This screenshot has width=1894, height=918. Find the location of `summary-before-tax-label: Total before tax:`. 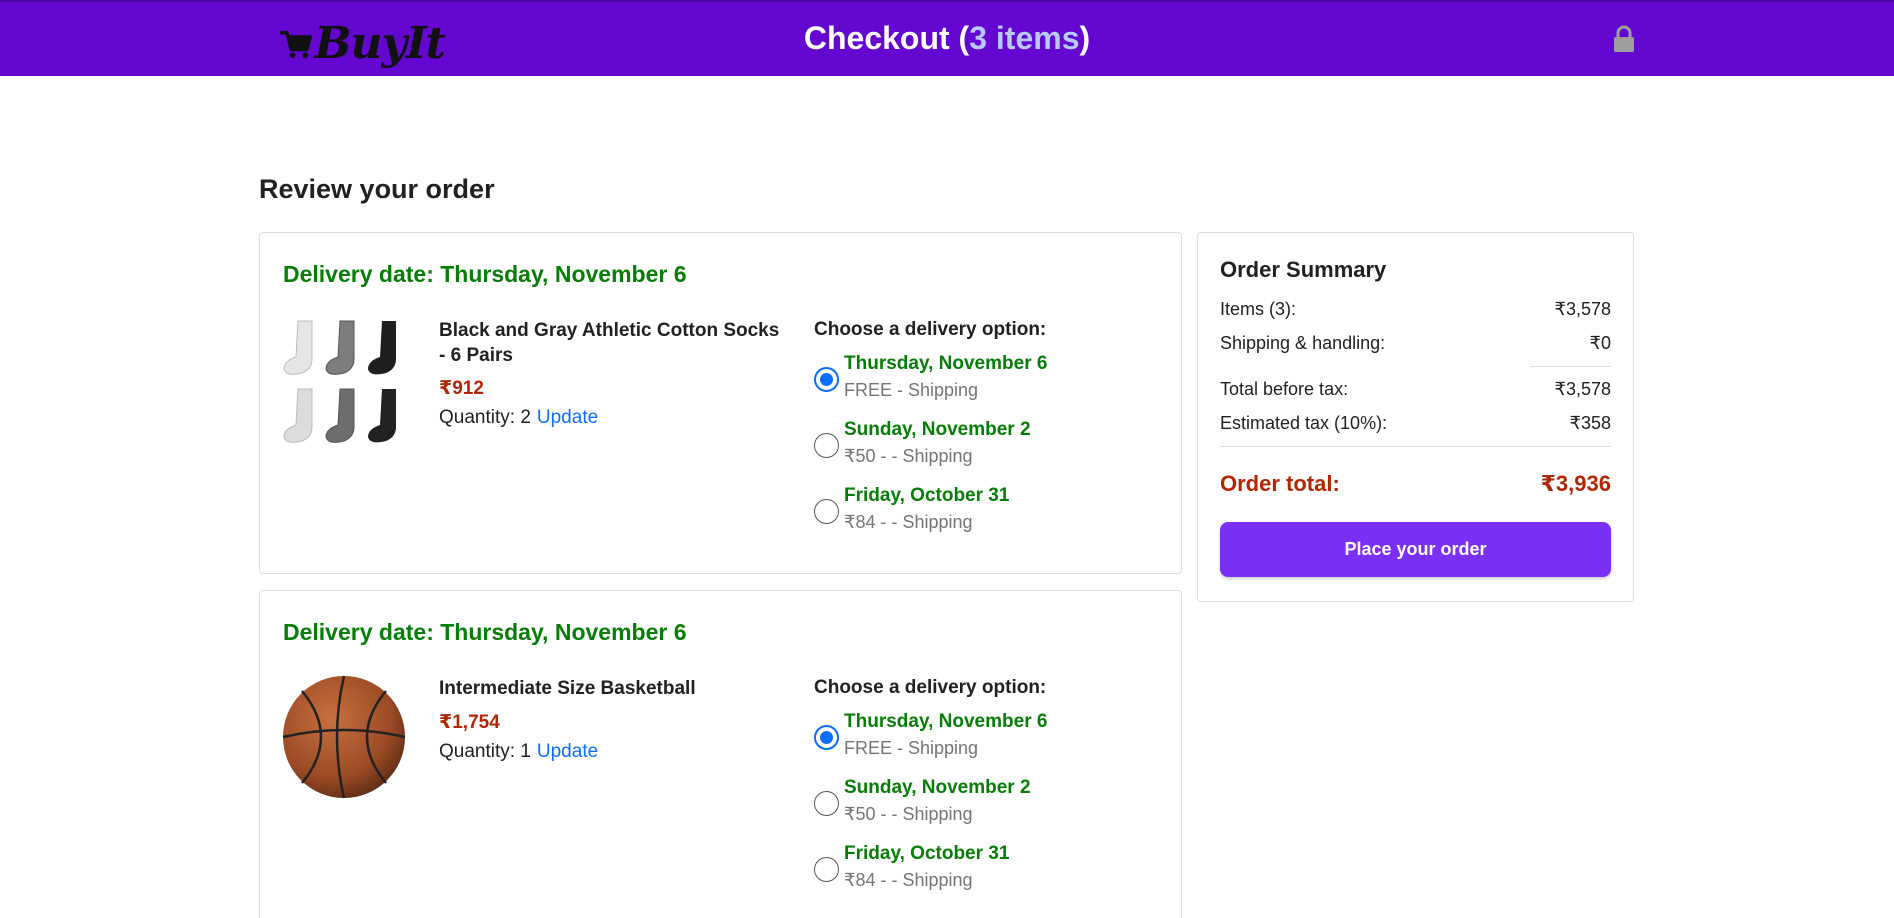

summary-before-tax-label: Total before tax: is located at coordinates (1284, 389).